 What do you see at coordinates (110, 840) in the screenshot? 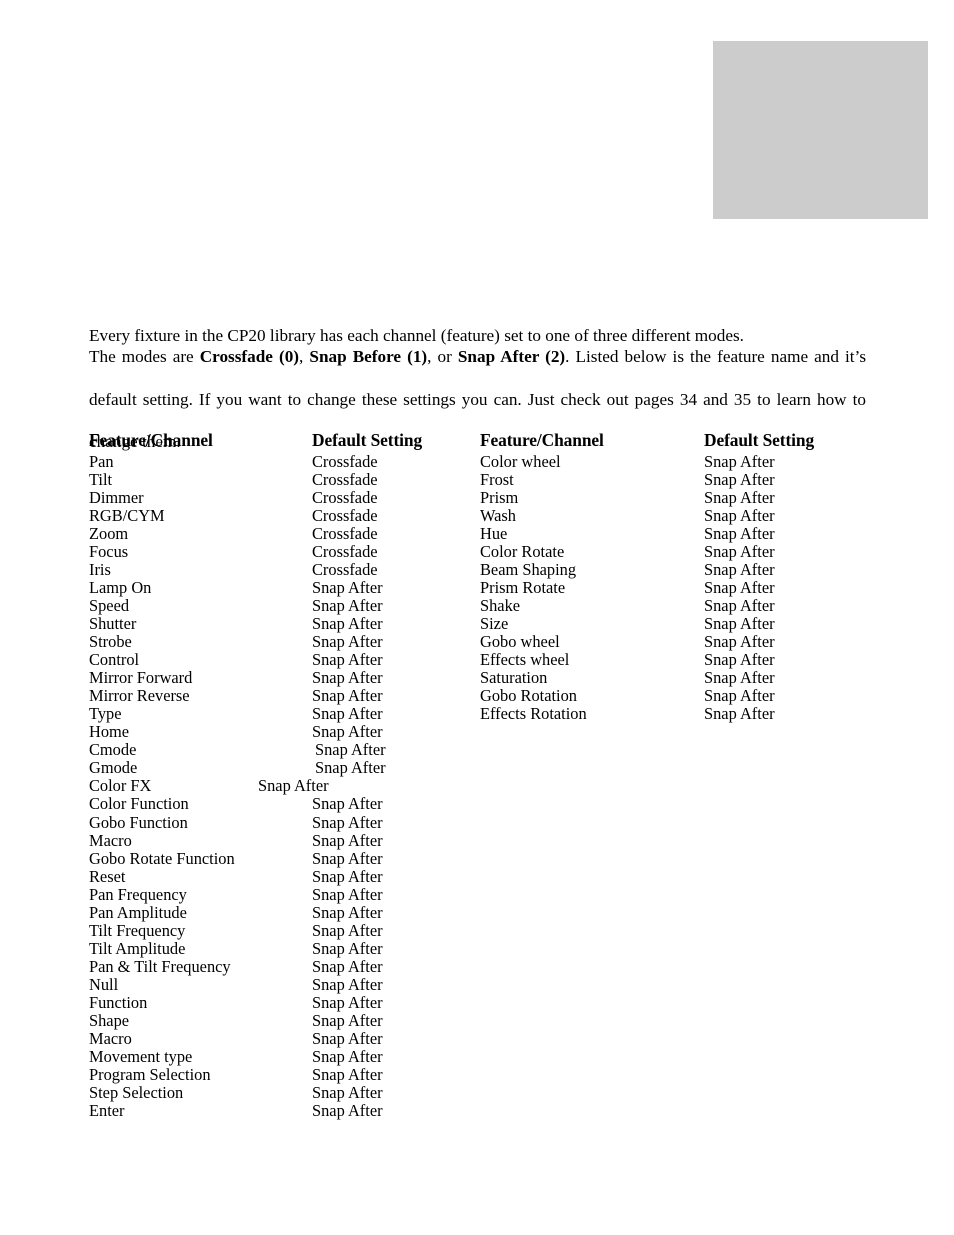
I see `feature-channel-label: Macro` at bounding box center [110, 840].